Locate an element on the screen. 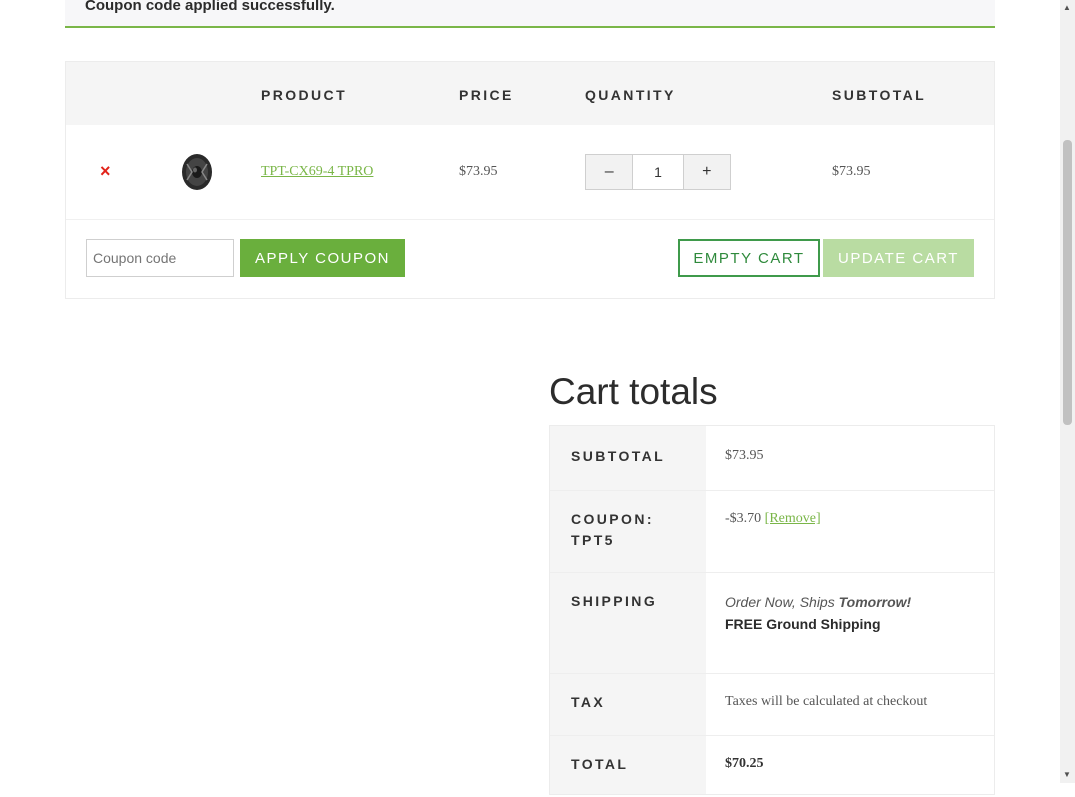 This screenshot has height=797, width=1075. remove-coupon-link: [Remove] is located at coordinates (793, 518).